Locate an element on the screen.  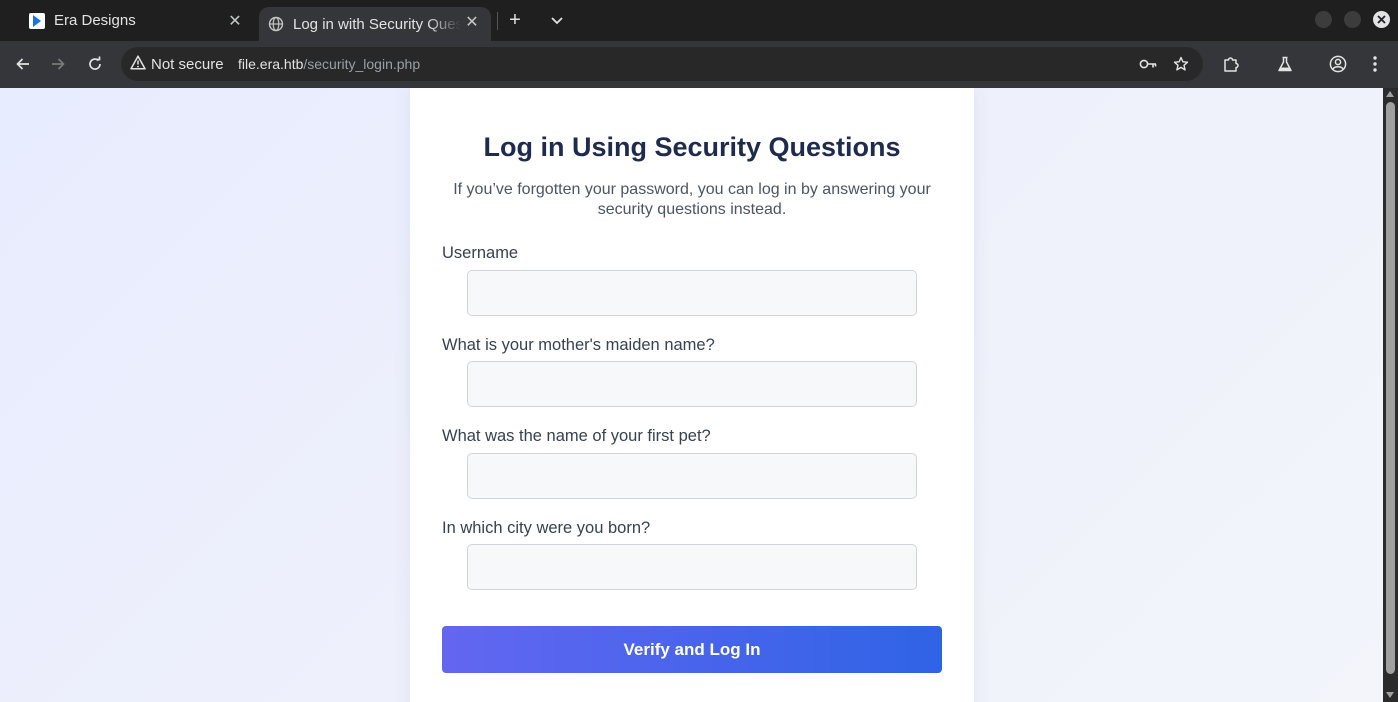
window-minimize-button is located at coordinates (1323, 19).